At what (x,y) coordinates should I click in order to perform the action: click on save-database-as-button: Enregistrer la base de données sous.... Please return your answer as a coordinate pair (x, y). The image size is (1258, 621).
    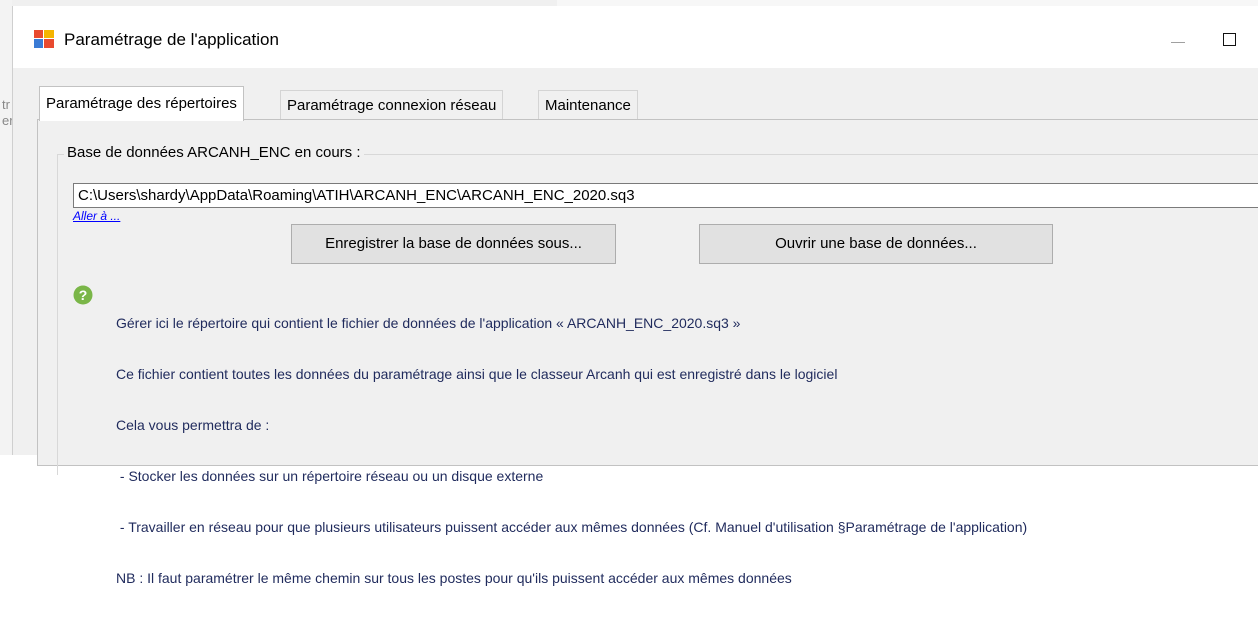
    Looking at the image, I should click on (453, 244).